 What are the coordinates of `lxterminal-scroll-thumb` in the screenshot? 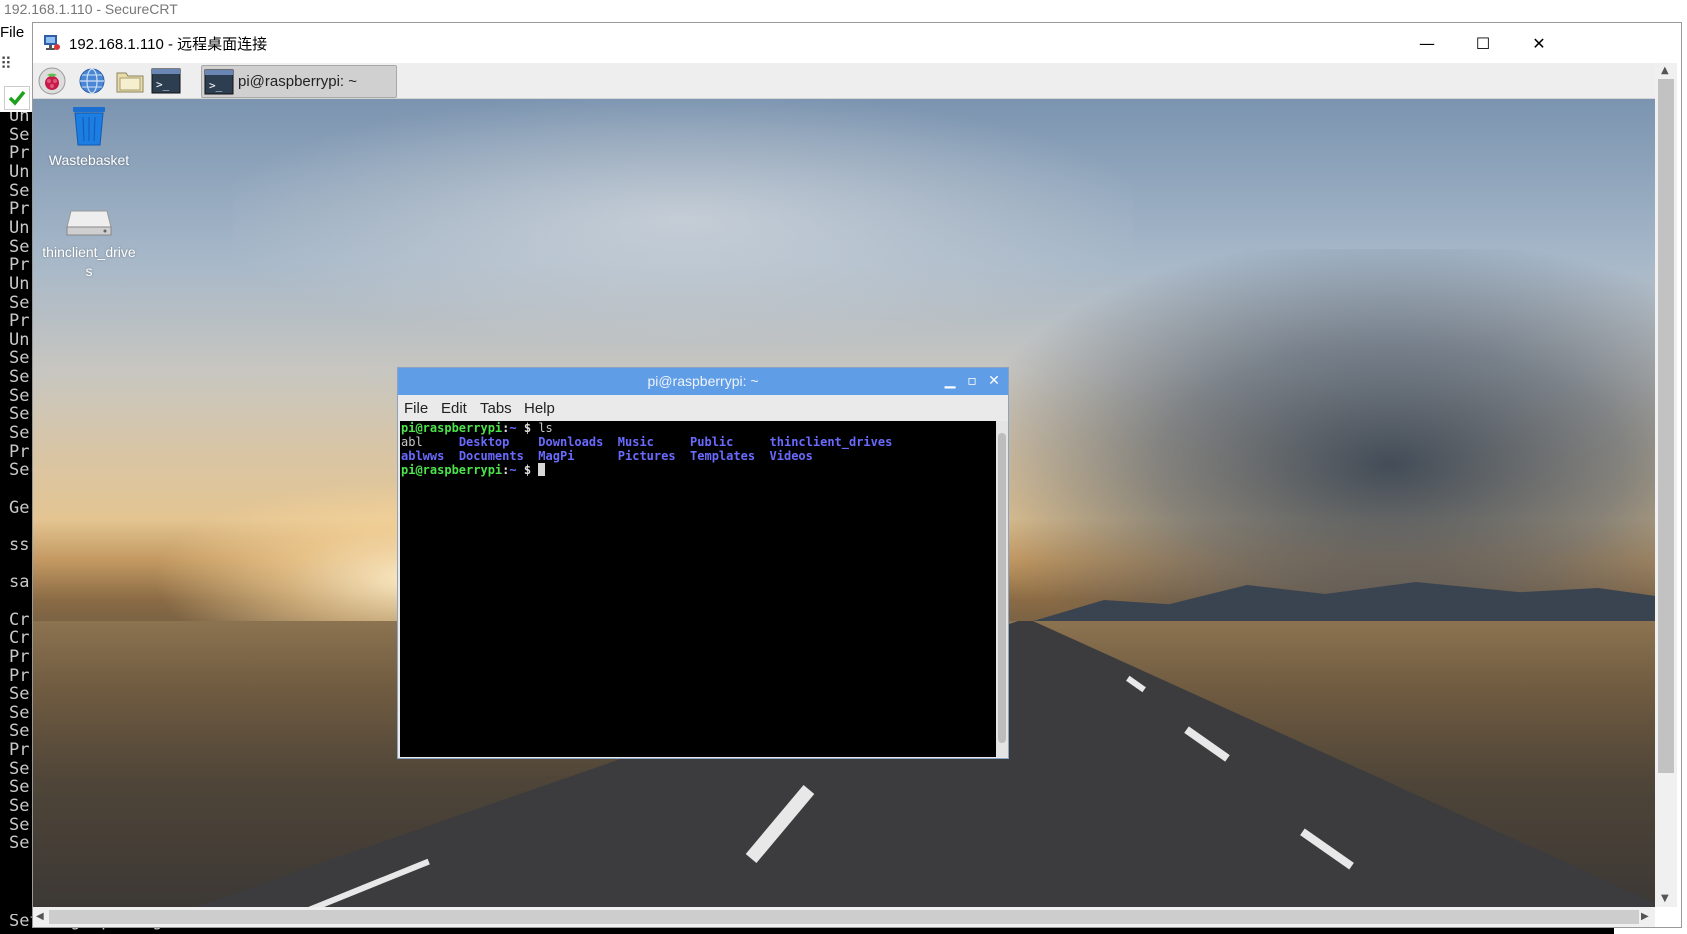 It's located at (1002, 588).